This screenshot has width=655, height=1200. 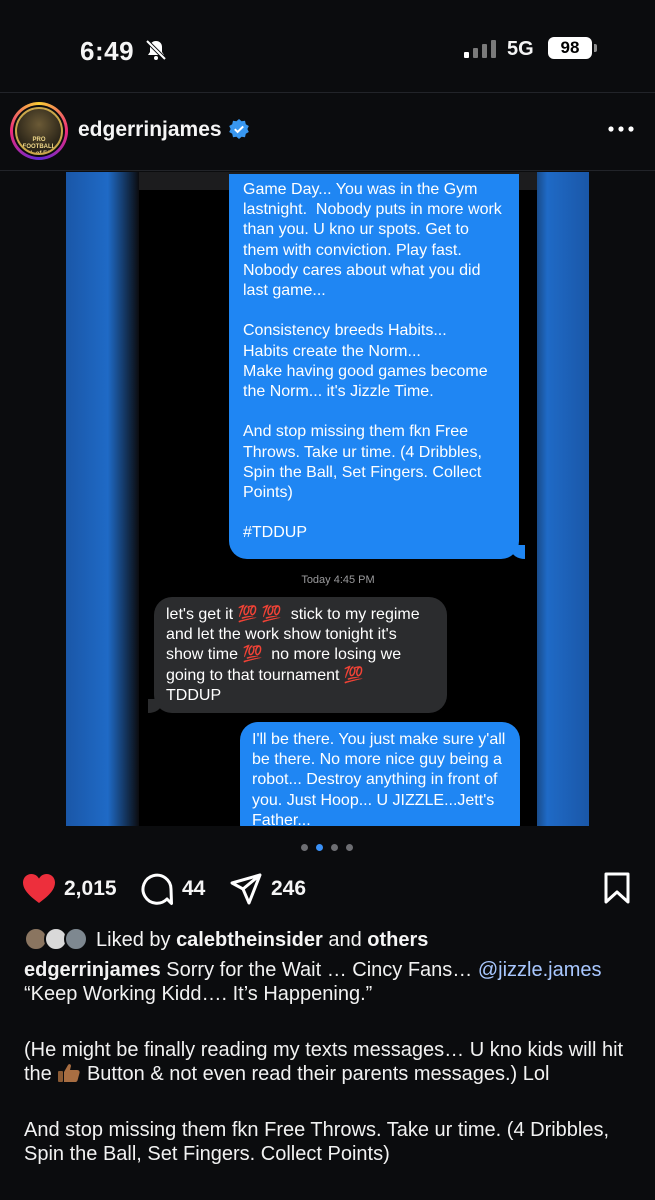 What do you see at coordinates (92, 970) in the screenshot?
I see `caption-username: edgerrinjames` at bounding box center [92, 970].